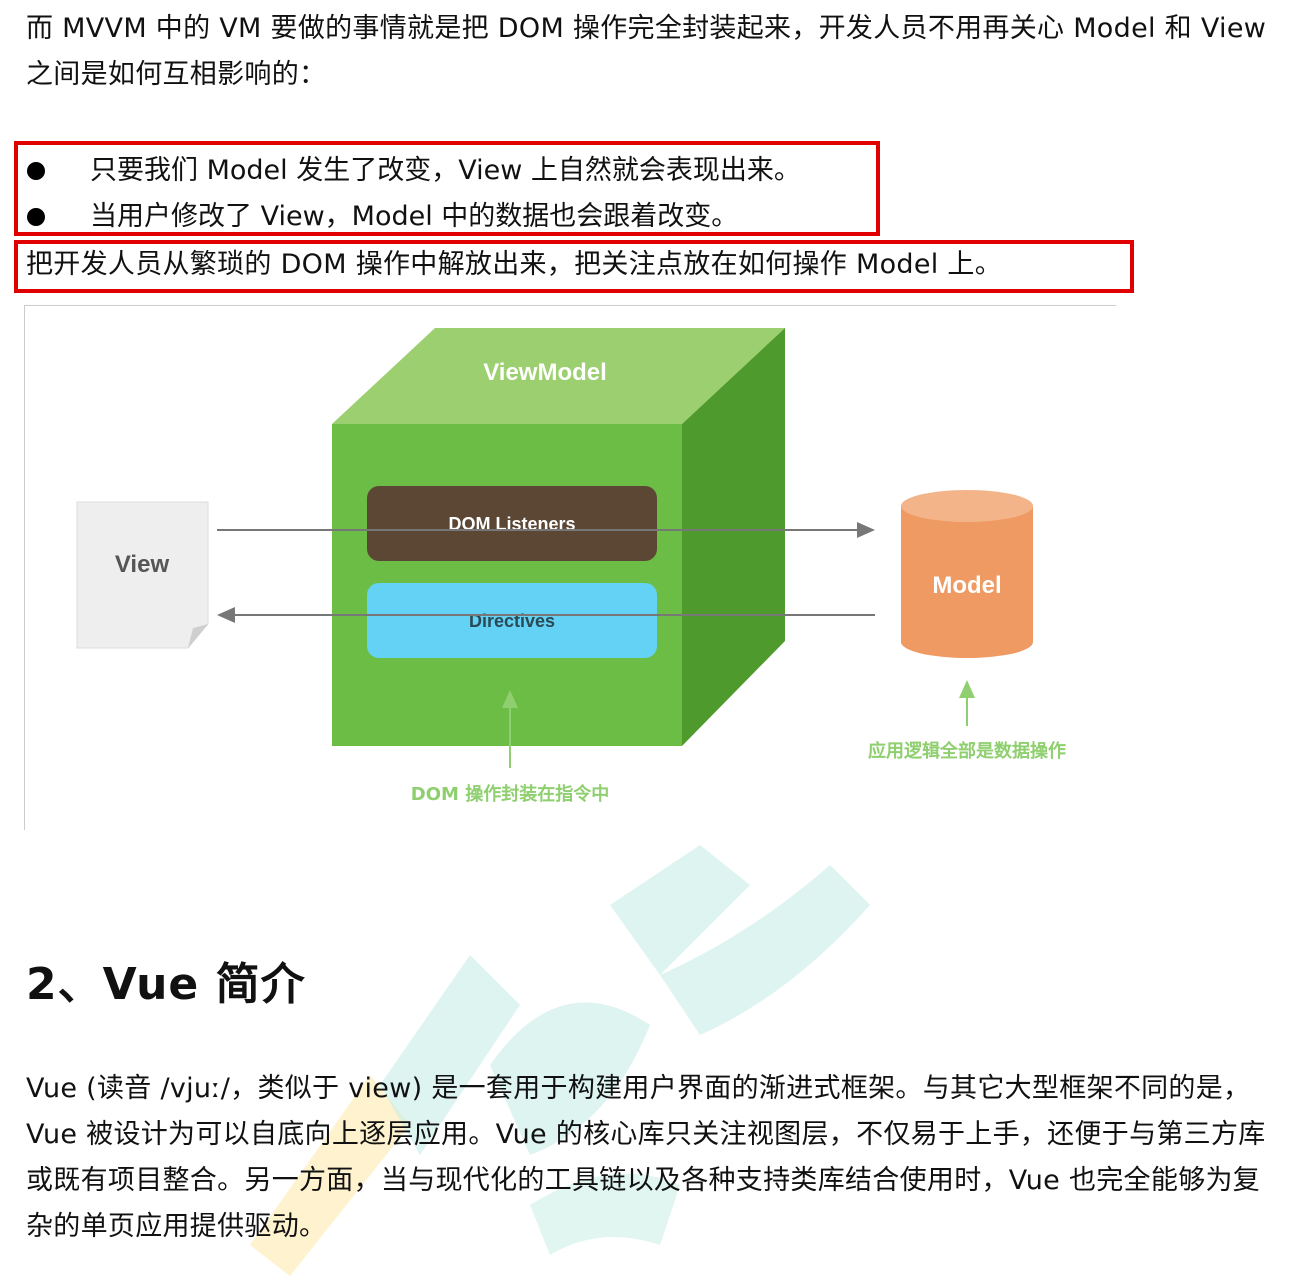 The image size is (1298, 1276). What do you see at coordinates (142, 564) in the screenshot?
I see `view-label: View` at bounding box center [142, 564].